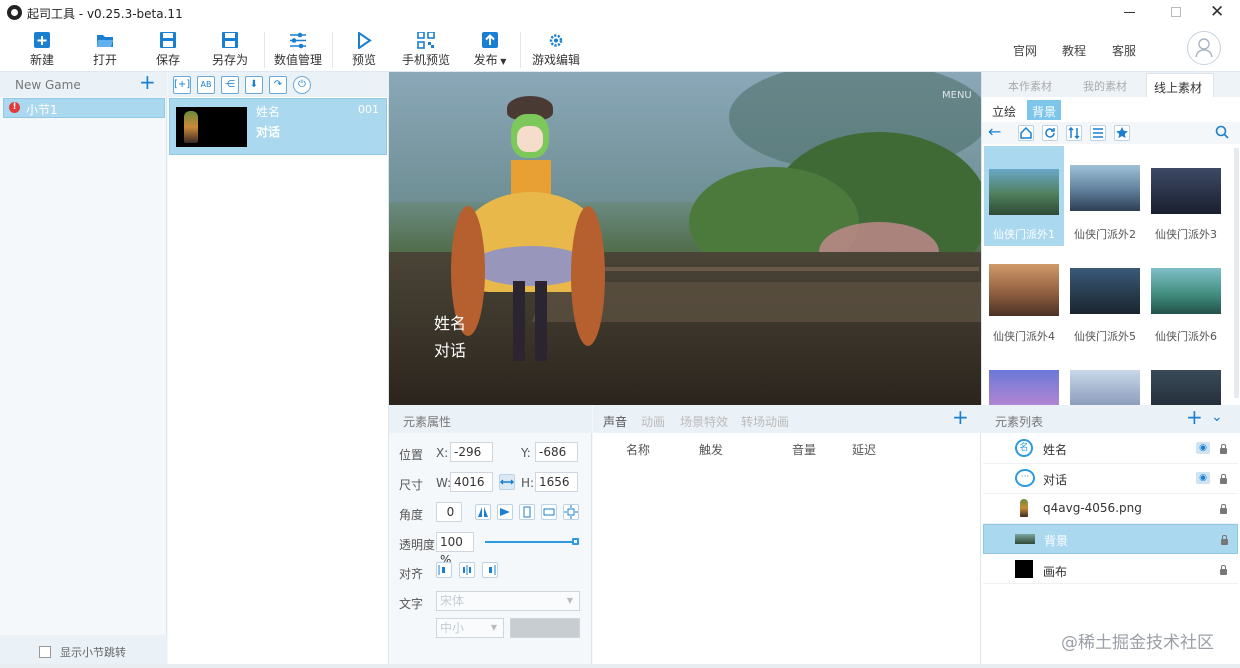 The height and width of the screenshot is (668, 1240). I want to click on service-link: 客服, so click(1124, 50).